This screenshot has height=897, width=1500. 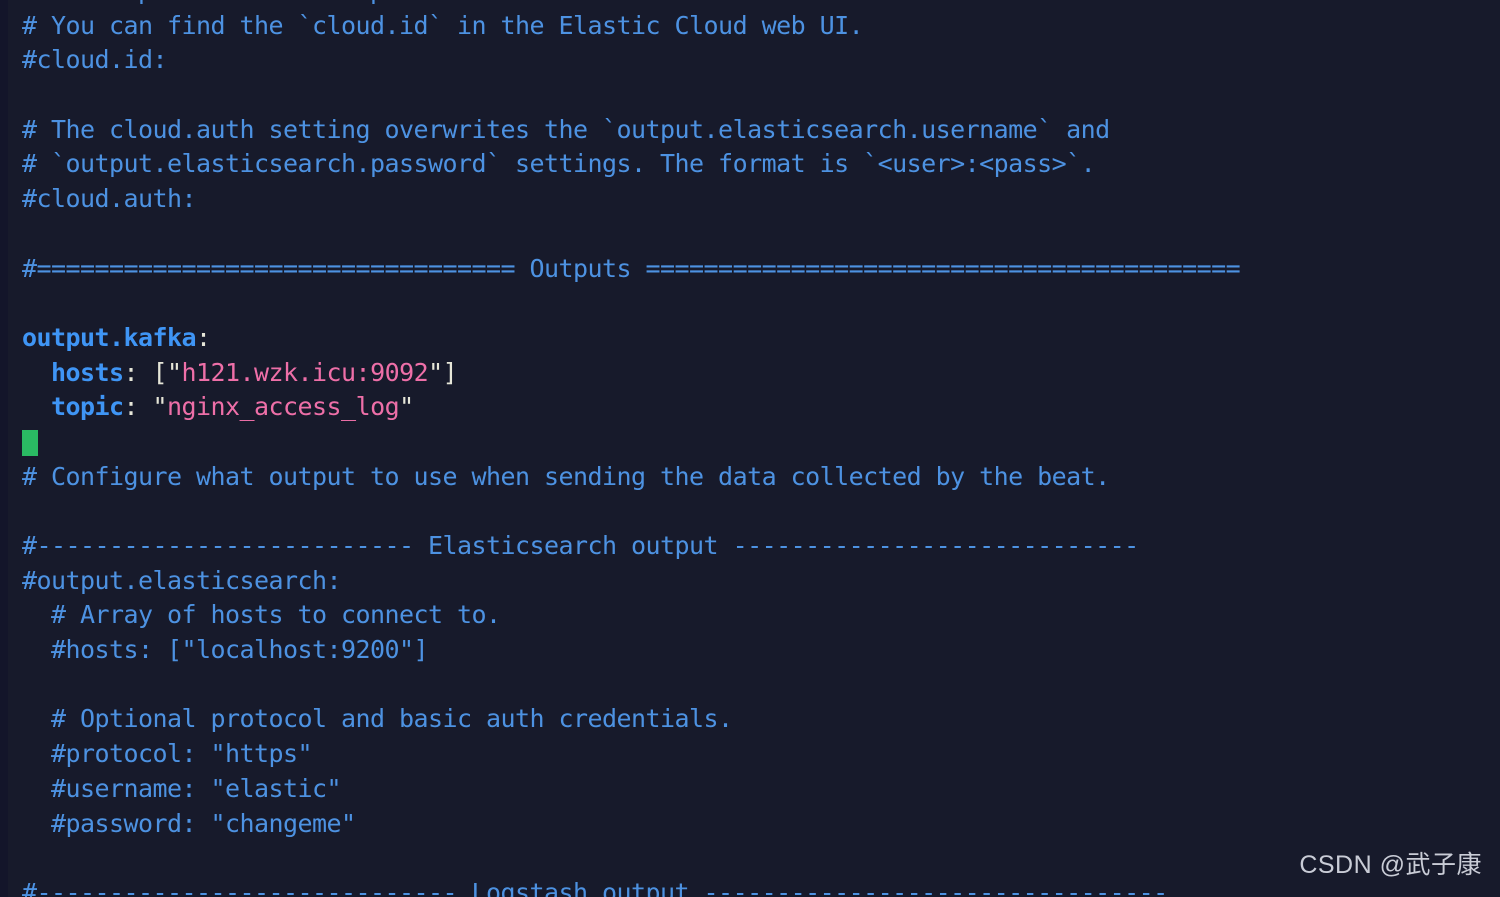 What do you see at coordinates (87, 372) in the screenshot?
I see `code-token-key: hosts` at bounding box center [87, 372].